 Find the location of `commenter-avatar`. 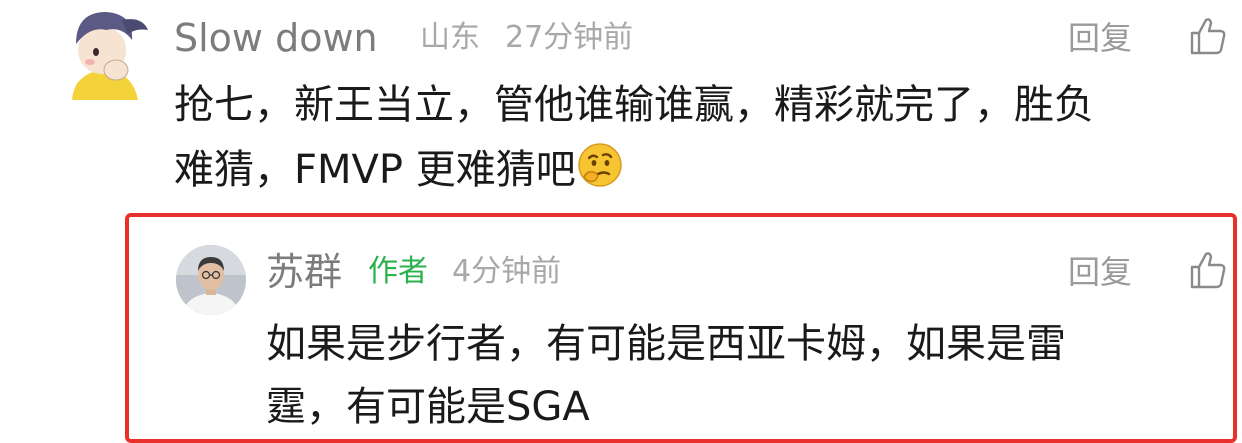

commenter-avatar is located at coordinates (107, 52).